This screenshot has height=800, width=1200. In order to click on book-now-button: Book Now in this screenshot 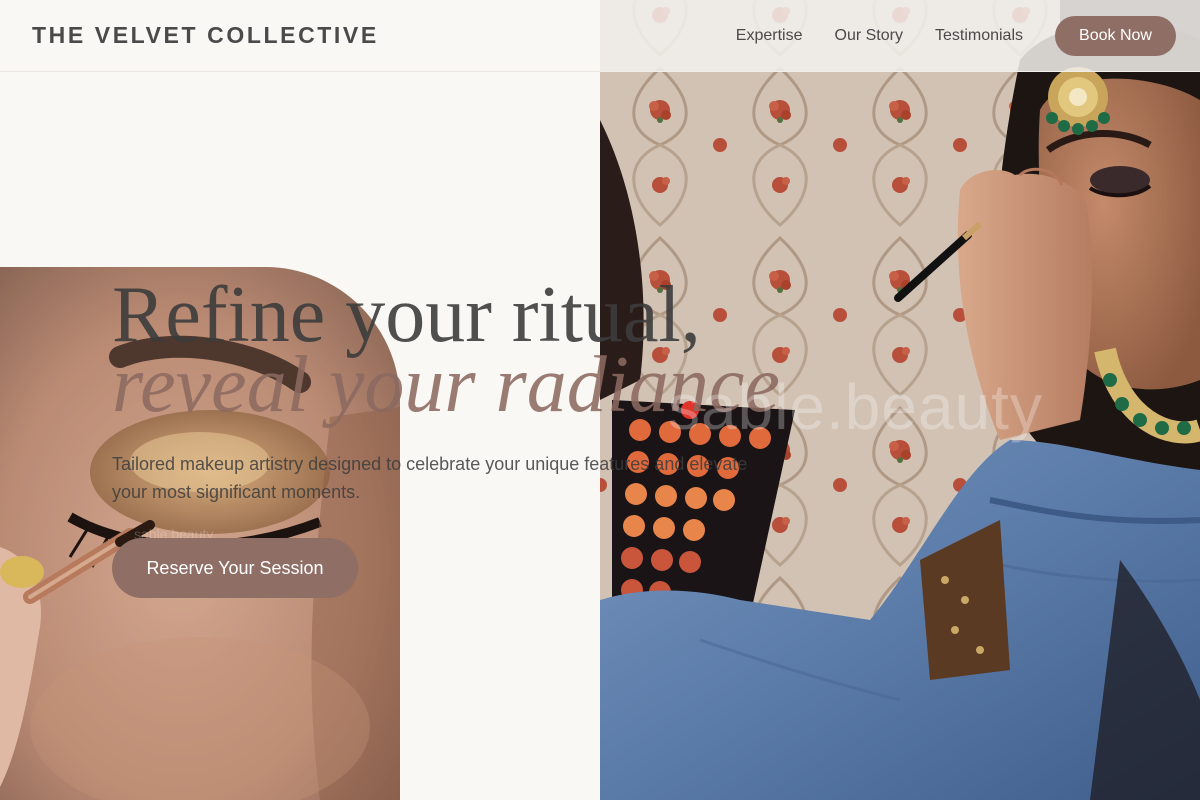, I will do `click(1115, 36)`.